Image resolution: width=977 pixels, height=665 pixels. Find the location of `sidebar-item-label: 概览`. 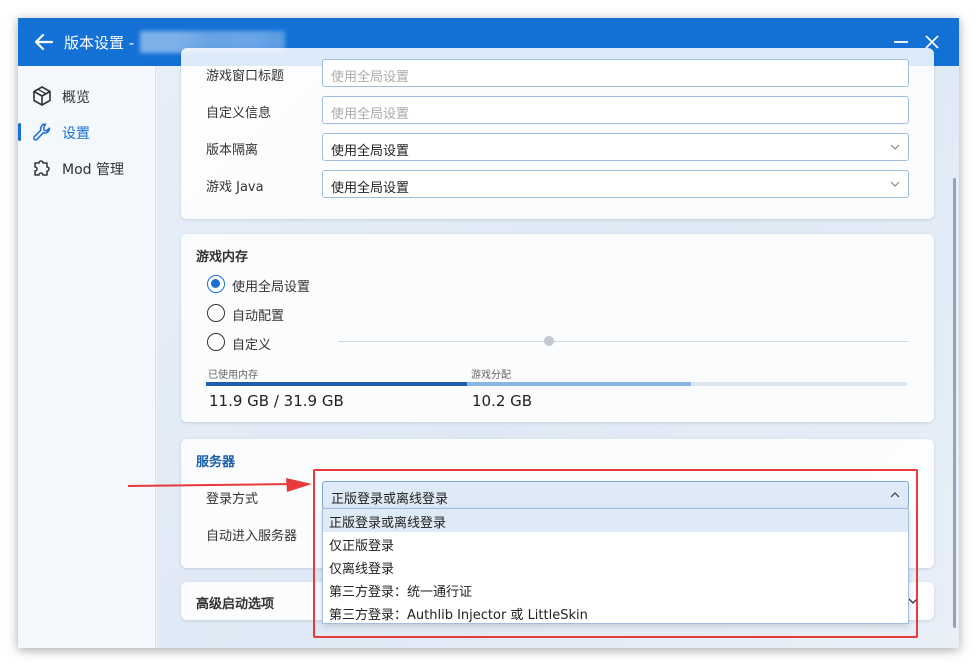

sidebar-item-label: 概览 is located at coordinates (76, 98).